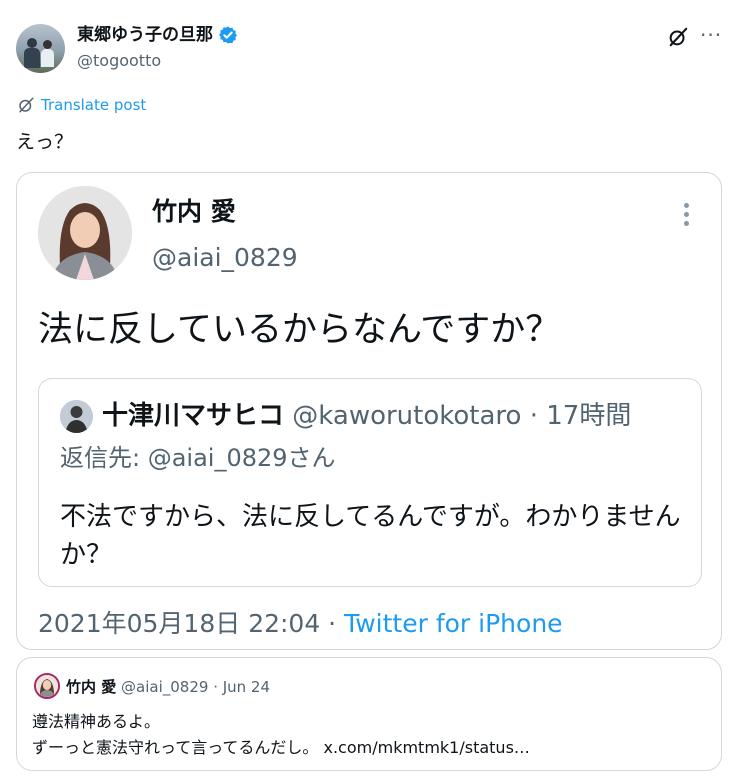 The height and width of the screenshot is (776, 735). What do you see at coordinates (228, 35) in the screenshot?
I see `verified-badge-icon` at bounding box center [228, 35].